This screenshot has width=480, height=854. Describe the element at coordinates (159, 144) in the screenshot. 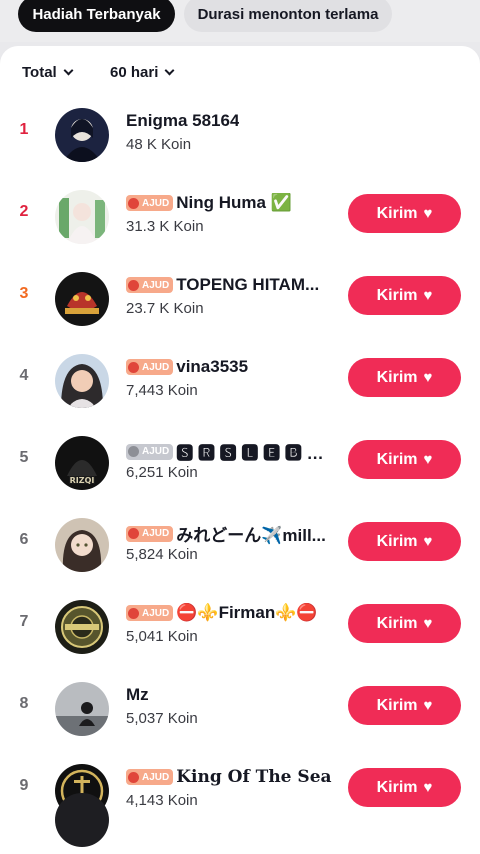

I see `coin-count: 48 K Koin` at that location.